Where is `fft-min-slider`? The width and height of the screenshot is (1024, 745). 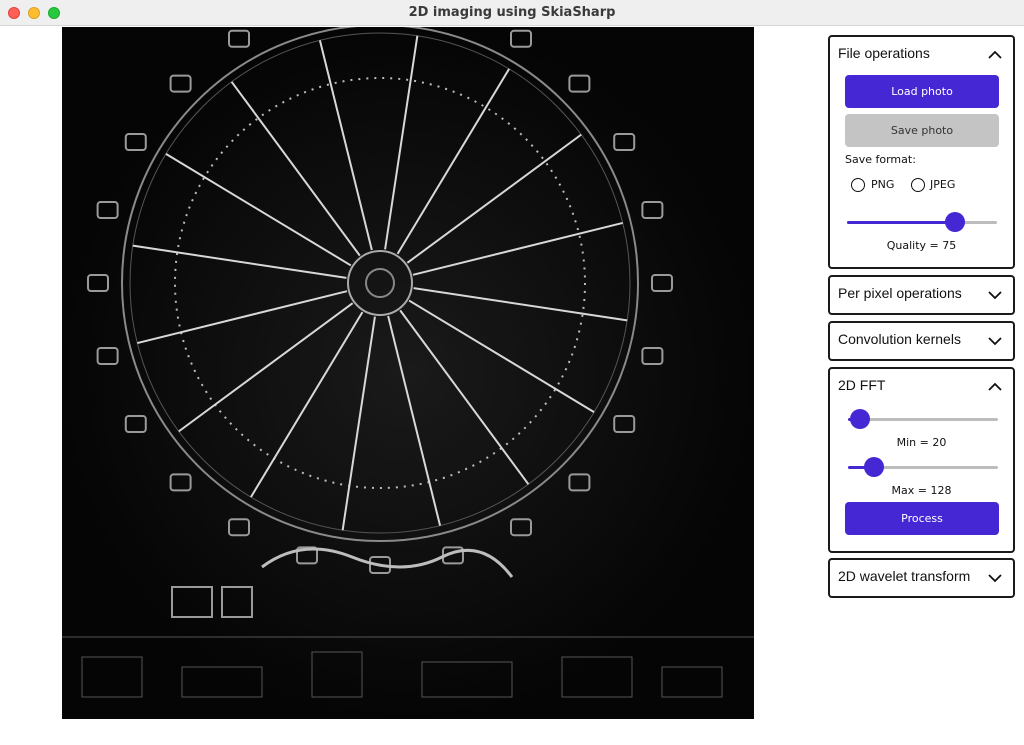 fft-min-slider is located at coordinates (923, 419).